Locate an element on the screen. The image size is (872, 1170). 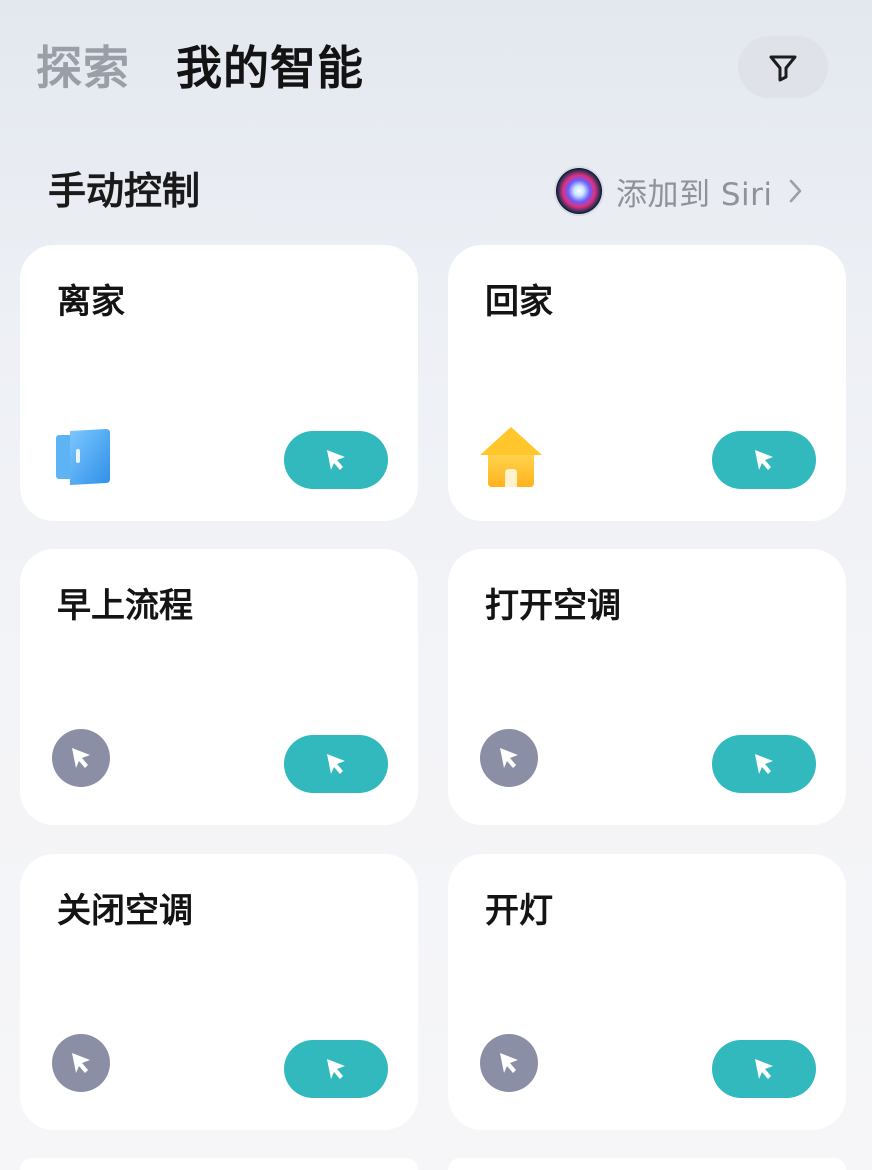
scene-name: 离家 is located at coordinates (91, 302).